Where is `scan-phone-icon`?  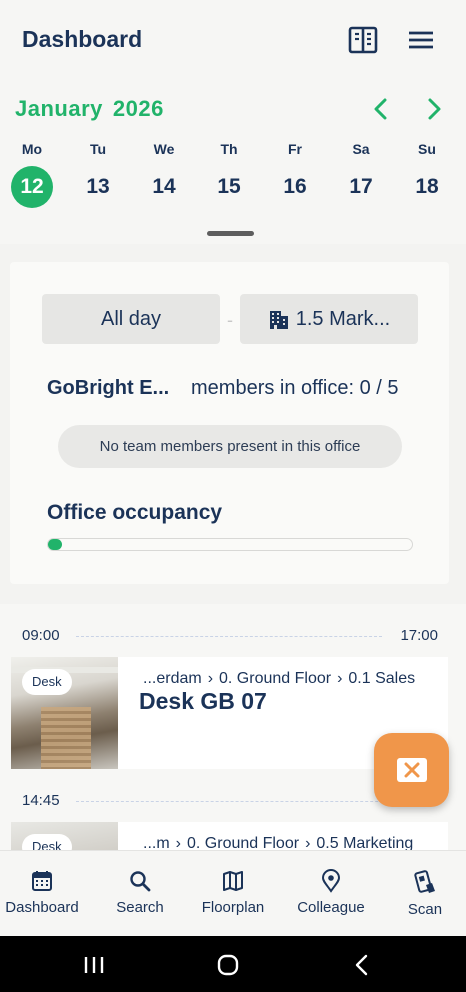 scan-phone-icon is located at coordinates (424, 881).